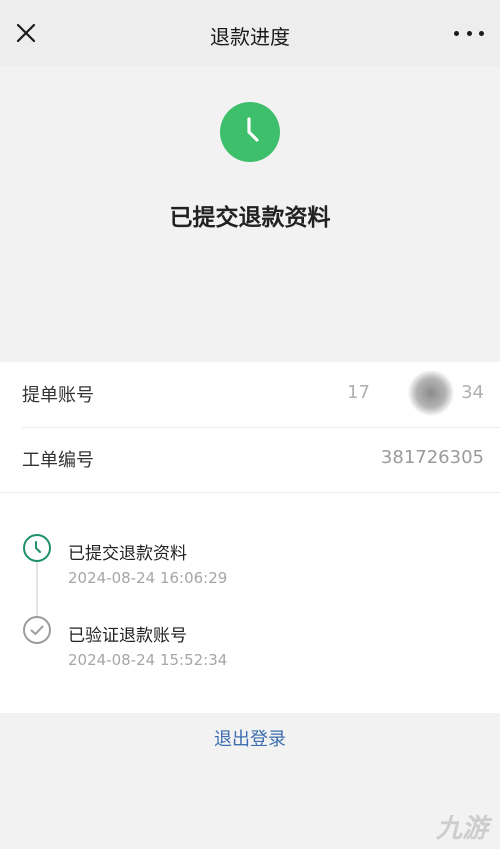 This screenshot has height=849, width=500. I want to click on redaction-blur, so click(431, 393).